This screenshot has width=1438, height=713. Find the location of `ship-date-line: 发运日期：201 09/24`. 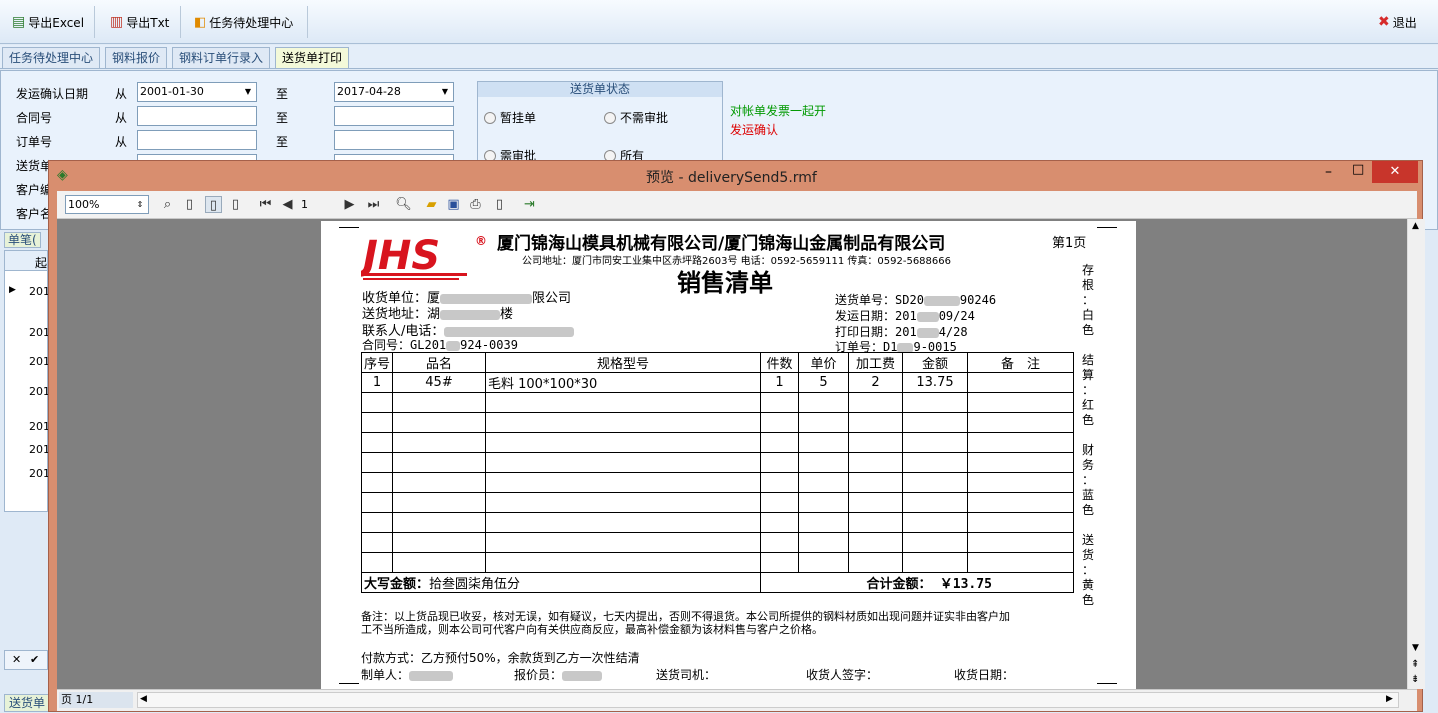

ship-date-line: 发运日期：201 09/24 is located at coordinates (905, 316).